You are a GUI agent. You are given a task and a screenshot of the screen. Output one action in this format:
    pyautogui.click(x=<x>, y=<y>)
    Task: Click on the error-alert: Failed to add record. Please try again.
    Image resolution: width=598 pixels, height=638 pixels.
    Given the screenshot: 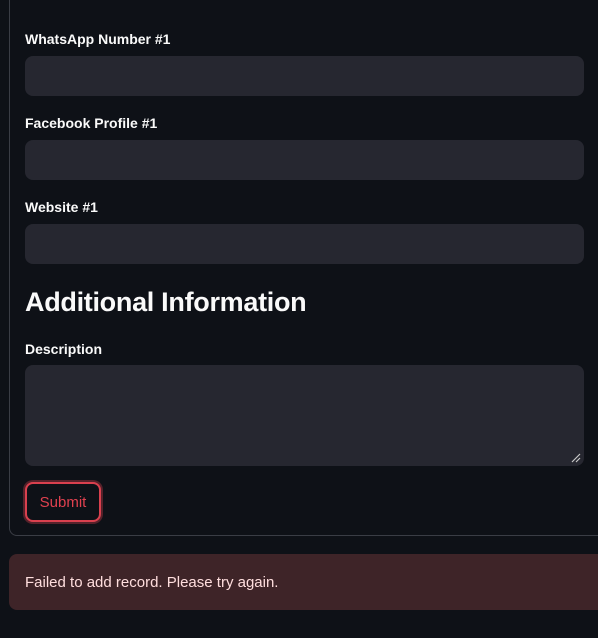 What is the action you would take?
    pyautogui.click(x=303, y=582)
    